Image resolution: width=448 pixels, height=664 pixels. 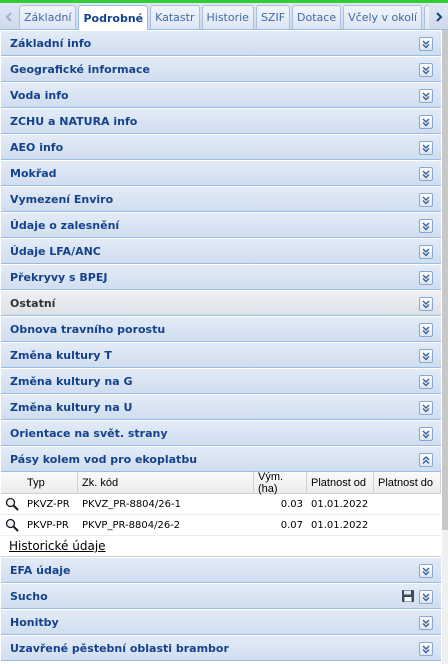 I want to click on save-icon, so click(x=408, y=596).